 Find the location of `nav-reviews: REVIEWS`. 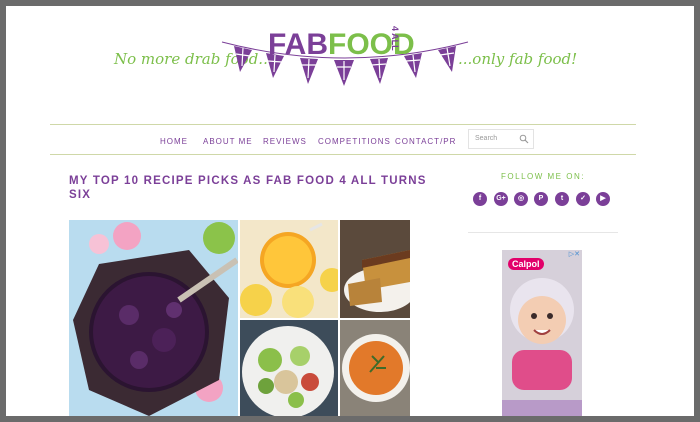

nav-reviews: REVIEWS is located at coordinates (285, 141).